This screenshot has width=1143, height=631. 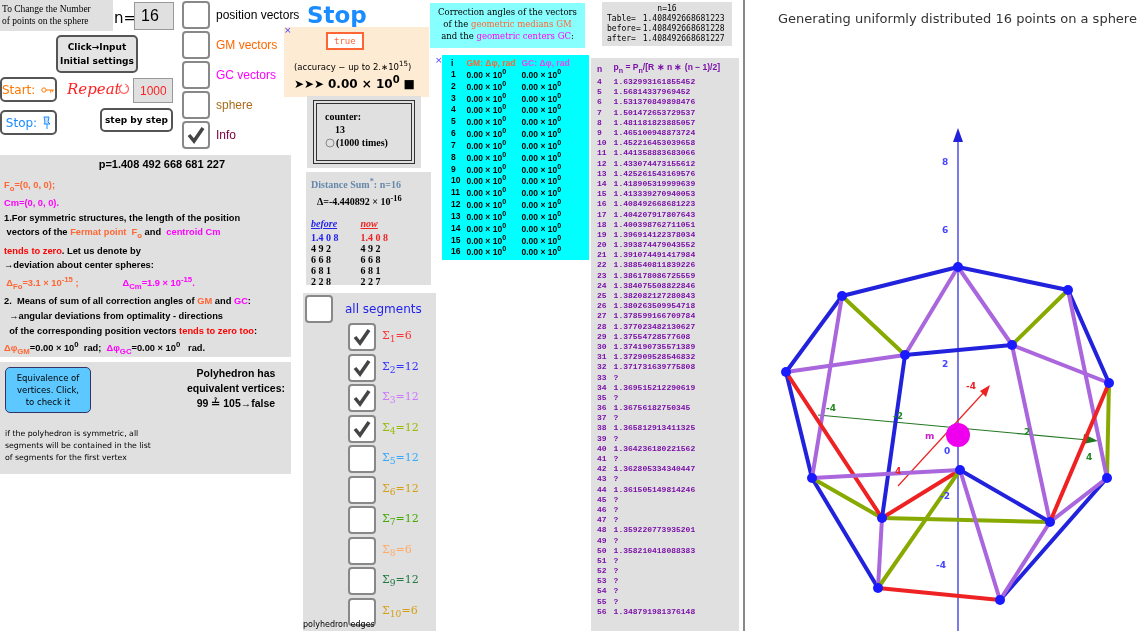 What do you see at coordinates (453, 133) in the screenshot?
I see `table-cell-text: 6` at bounding box center [453, 133].